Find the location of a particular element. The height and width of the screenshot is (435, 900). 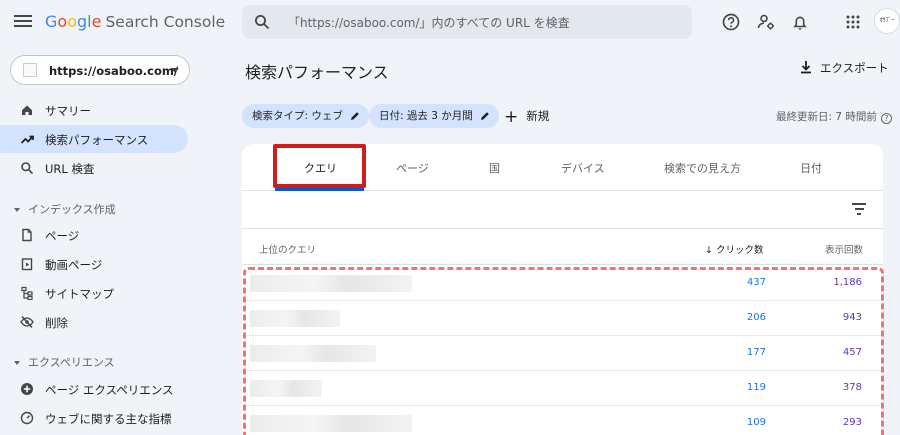

help-icon is located at coordinates (731, 22).